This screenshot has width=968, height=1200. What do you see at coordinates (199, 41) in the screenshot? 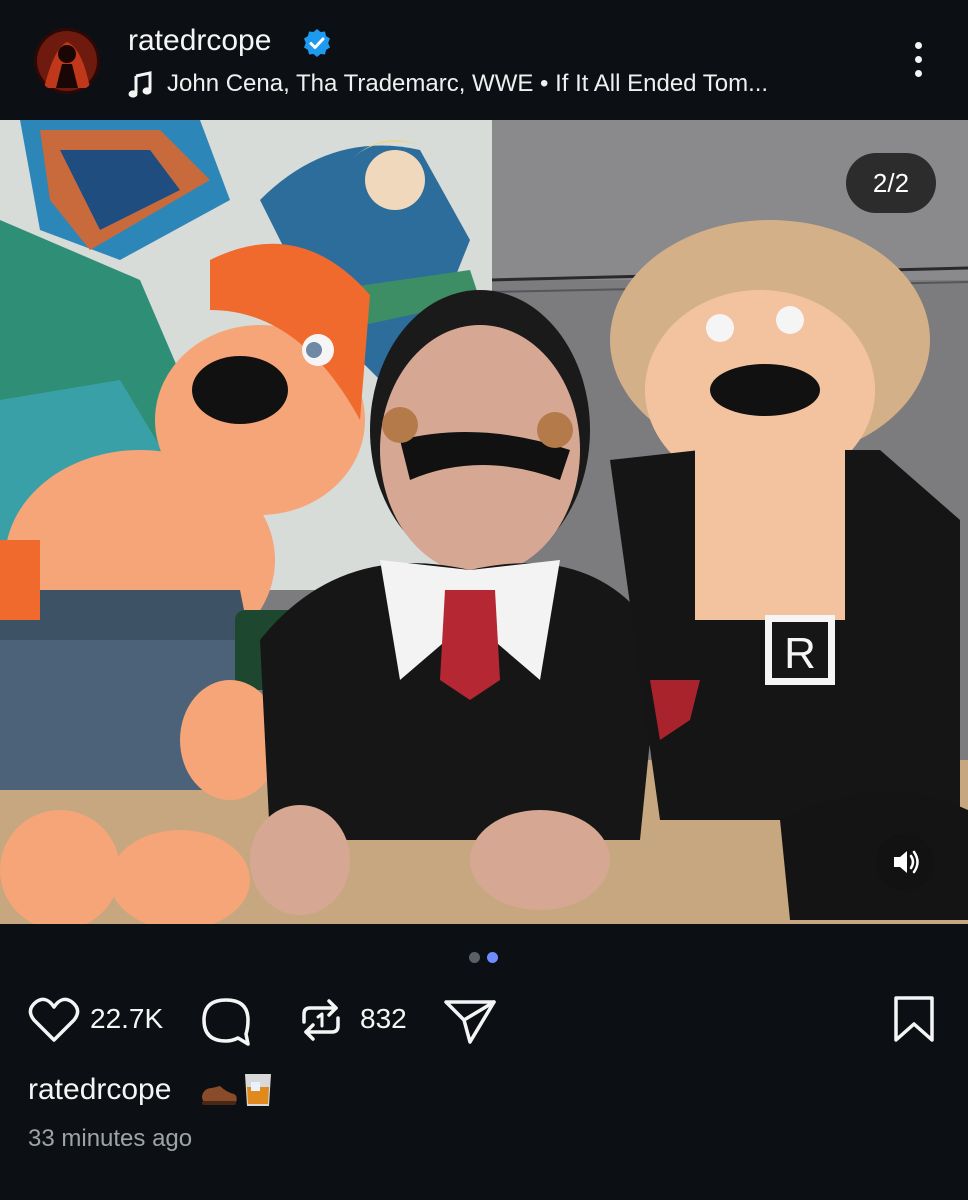
I see `username: ratedrcope` at bounding box center [199, 41].